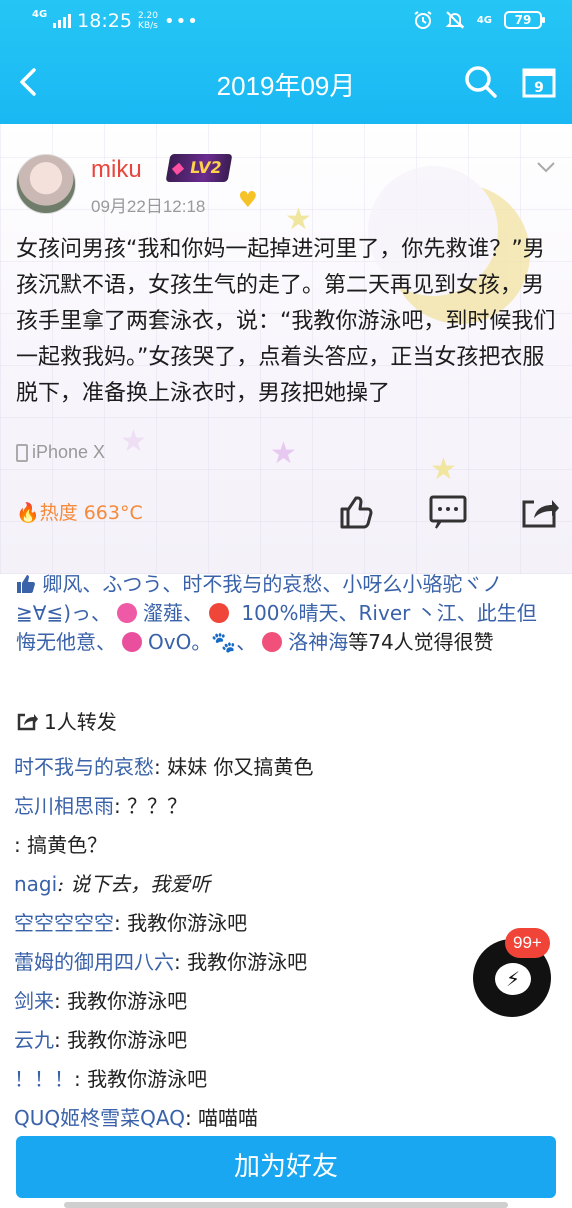 The image size is (572, 1208). What do you see at coordinates (455, 20) in the screenshot?
I see `mute-bell-icon` at bounding box center [455, 20].